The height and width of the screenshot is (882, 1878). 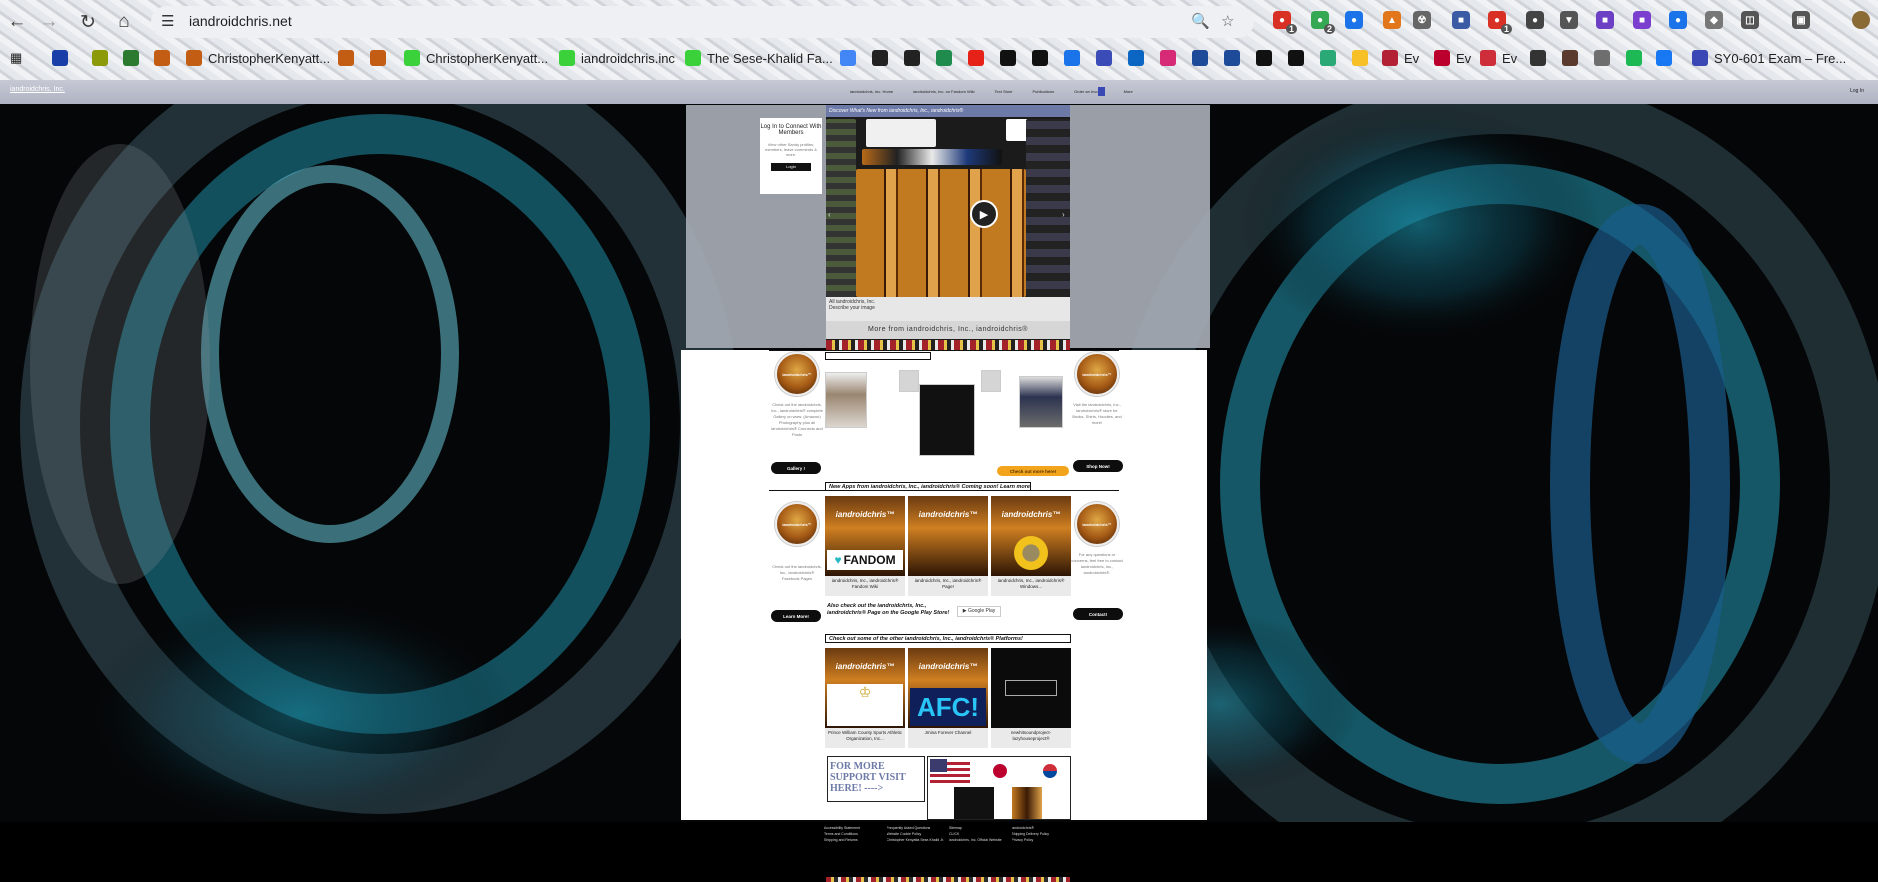 What do you see at coordinates (1044, 91) in the screenshot?
I see `nav-item-publications: Publications` at bounding box center [1044, 91].